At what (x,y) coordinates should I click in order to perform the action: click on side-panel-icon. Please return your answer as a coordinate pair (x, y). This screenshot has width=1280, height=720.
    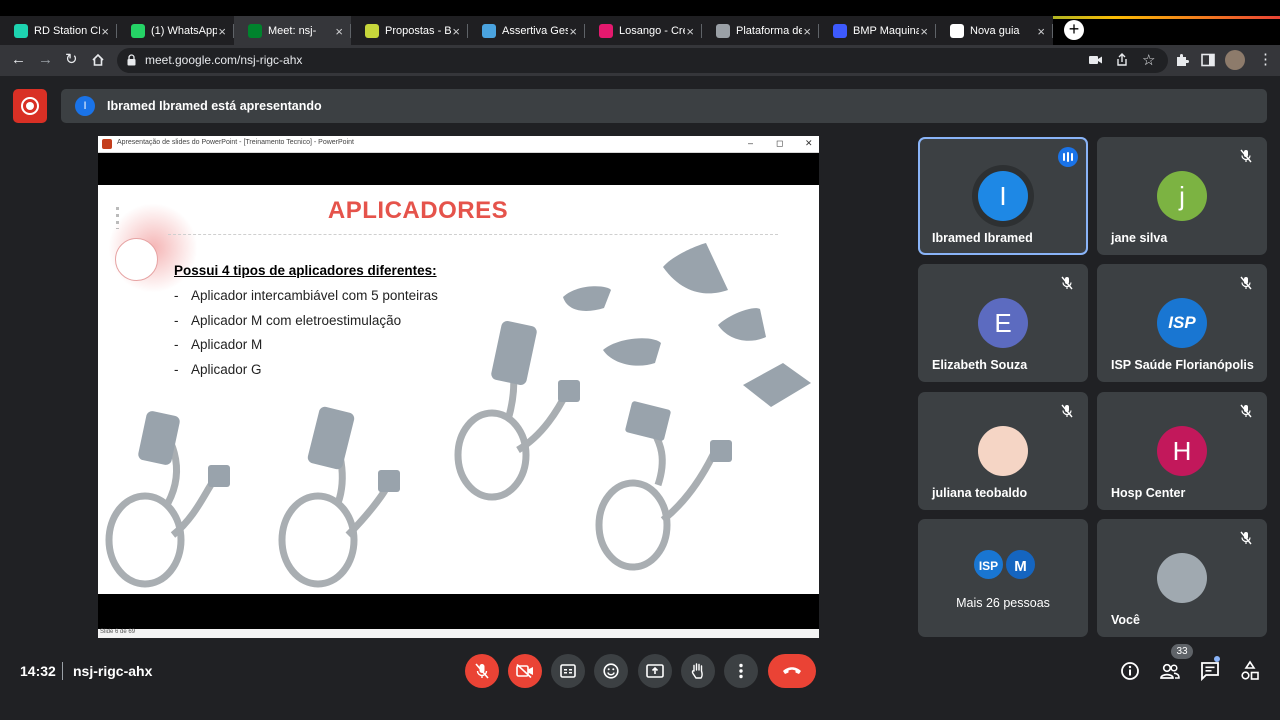
    Looking at the image, I should click on (1208, 60).